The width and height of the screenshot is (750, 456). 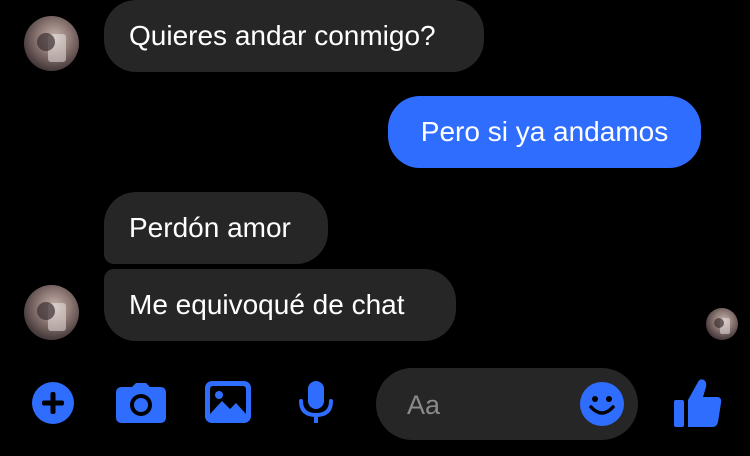 What do you see at coordinates (141, 405) in the screenshot?
I see `camera-icon` at bounding box center [141, 405].